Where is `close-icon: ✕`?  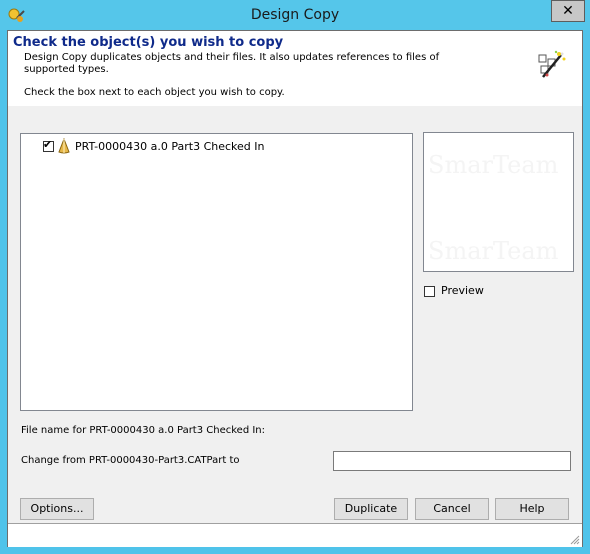 close-icon: ✕ is located at coordinates (568, 11).